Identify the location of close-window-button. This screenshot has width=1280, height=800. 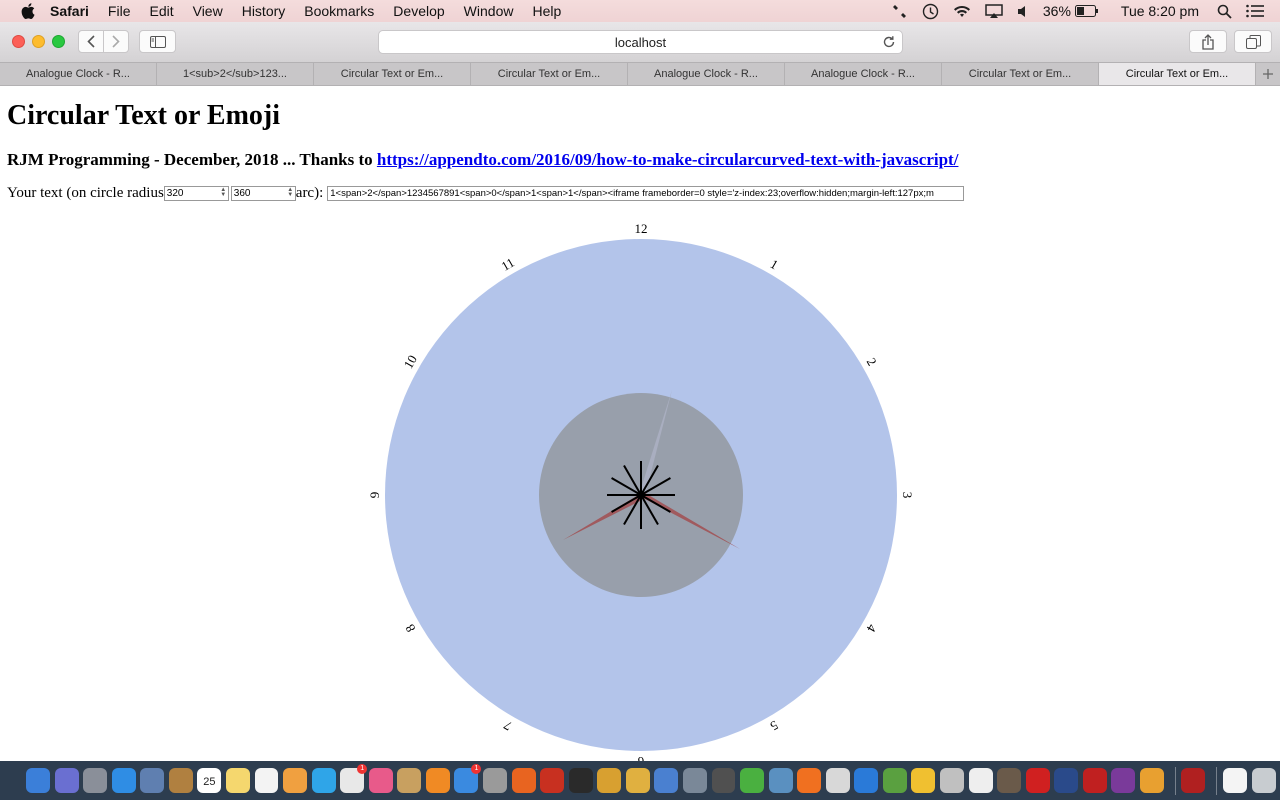
(18, 41).